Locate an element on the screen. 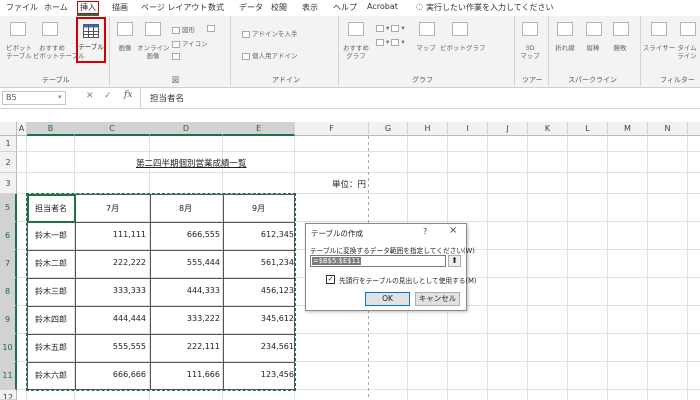 This screenshot has width=700, height=400. table-row-2-aug: 555,444 is located at coordinates (185, 262).